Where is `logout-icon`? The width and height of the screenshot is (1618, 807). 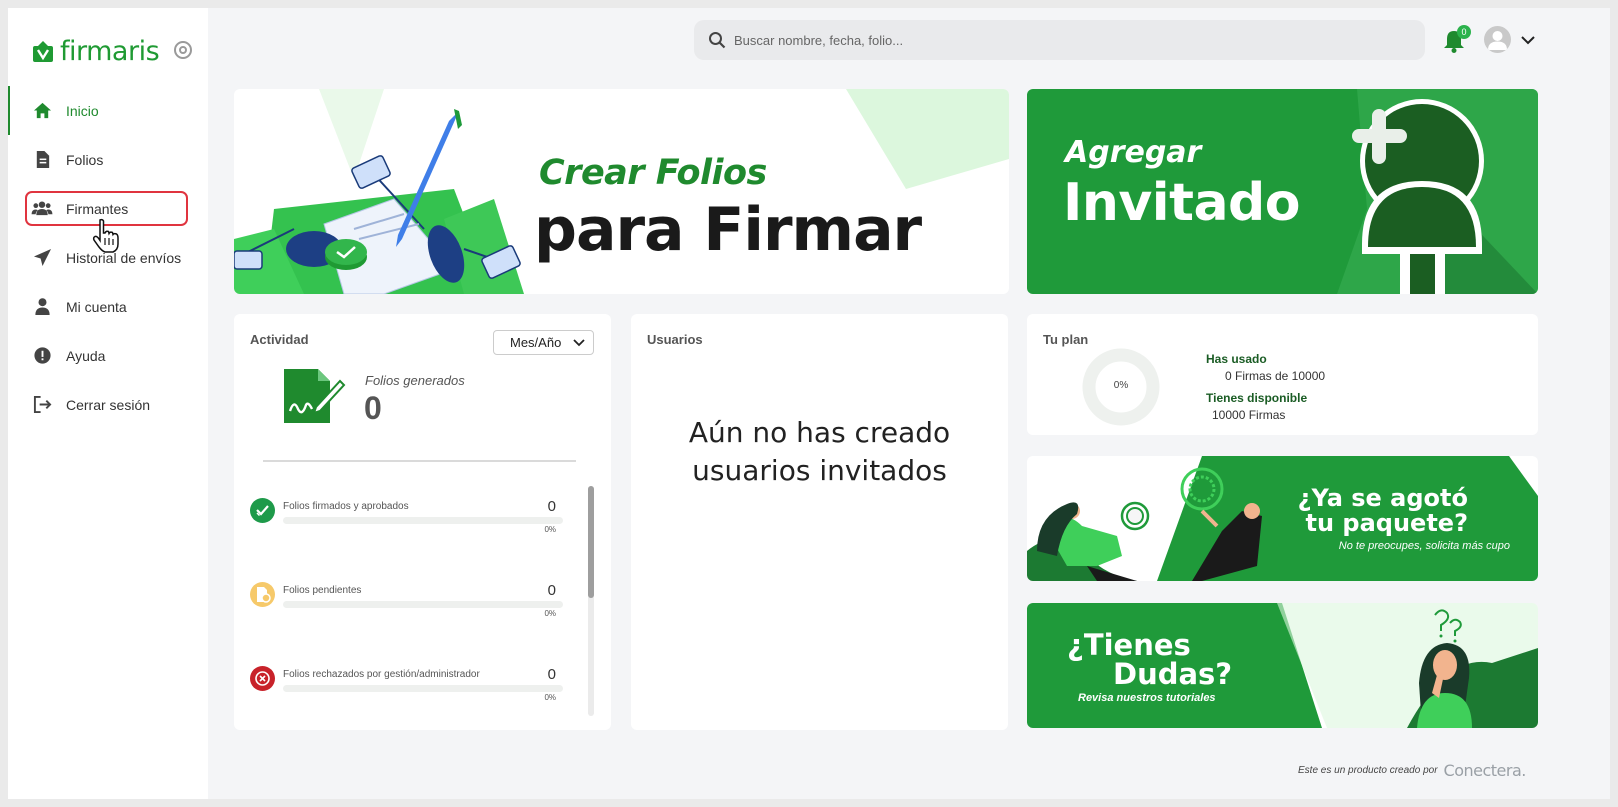
logout-icon is located at coordinates (42, 404).